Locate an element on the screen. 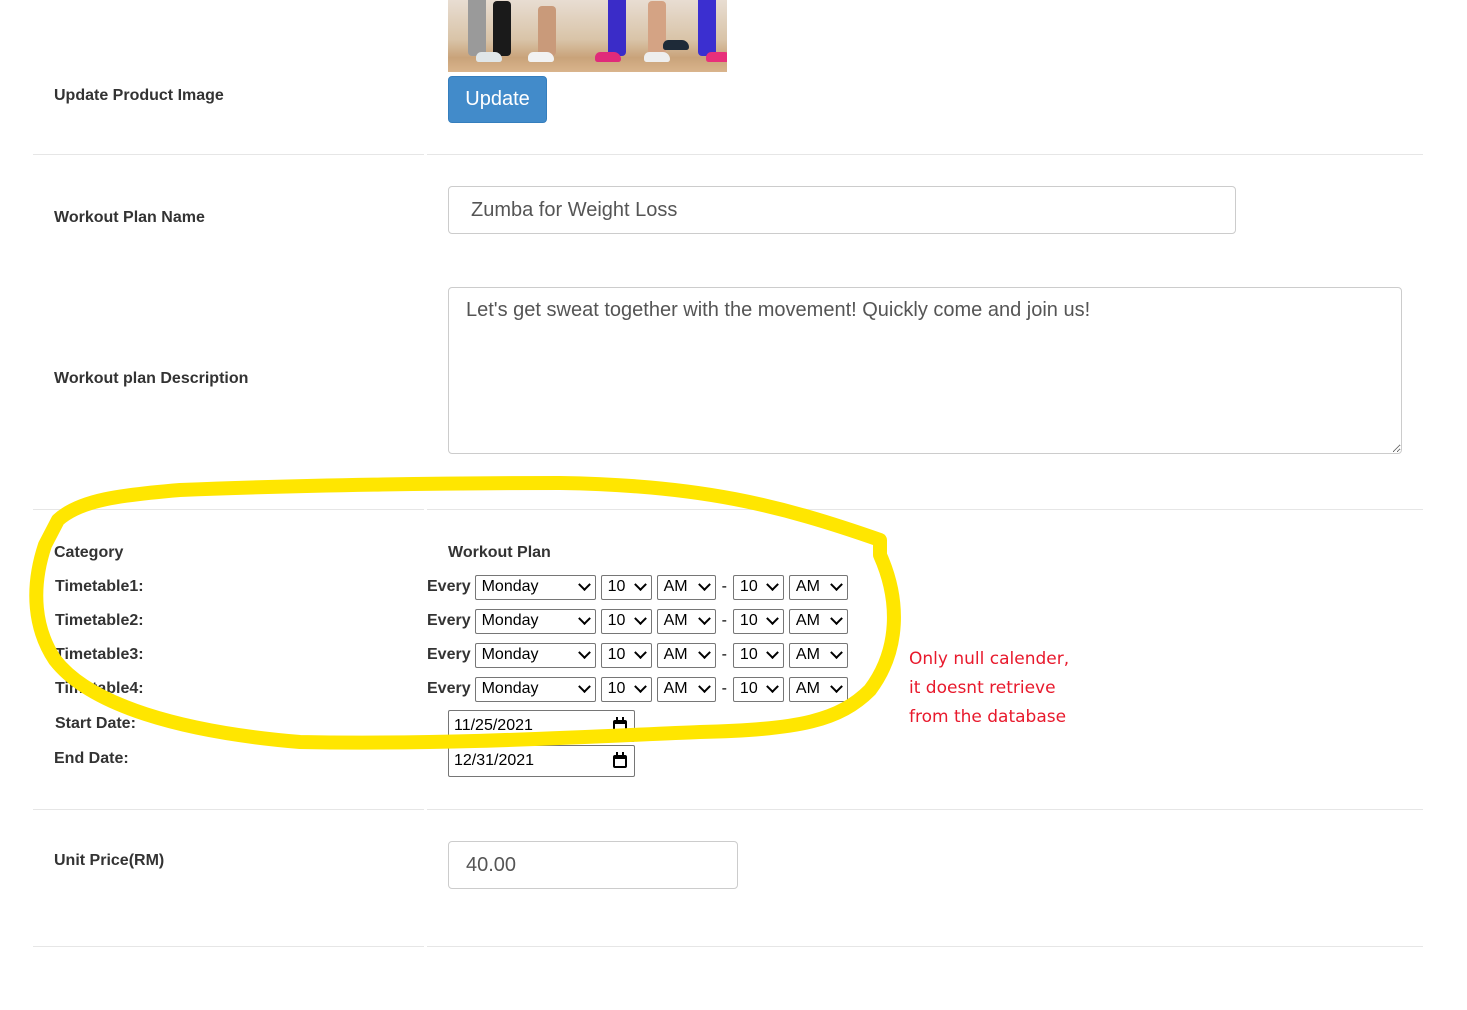  end-date-value: 12/31/2021 is located at coordinates (494, 760).